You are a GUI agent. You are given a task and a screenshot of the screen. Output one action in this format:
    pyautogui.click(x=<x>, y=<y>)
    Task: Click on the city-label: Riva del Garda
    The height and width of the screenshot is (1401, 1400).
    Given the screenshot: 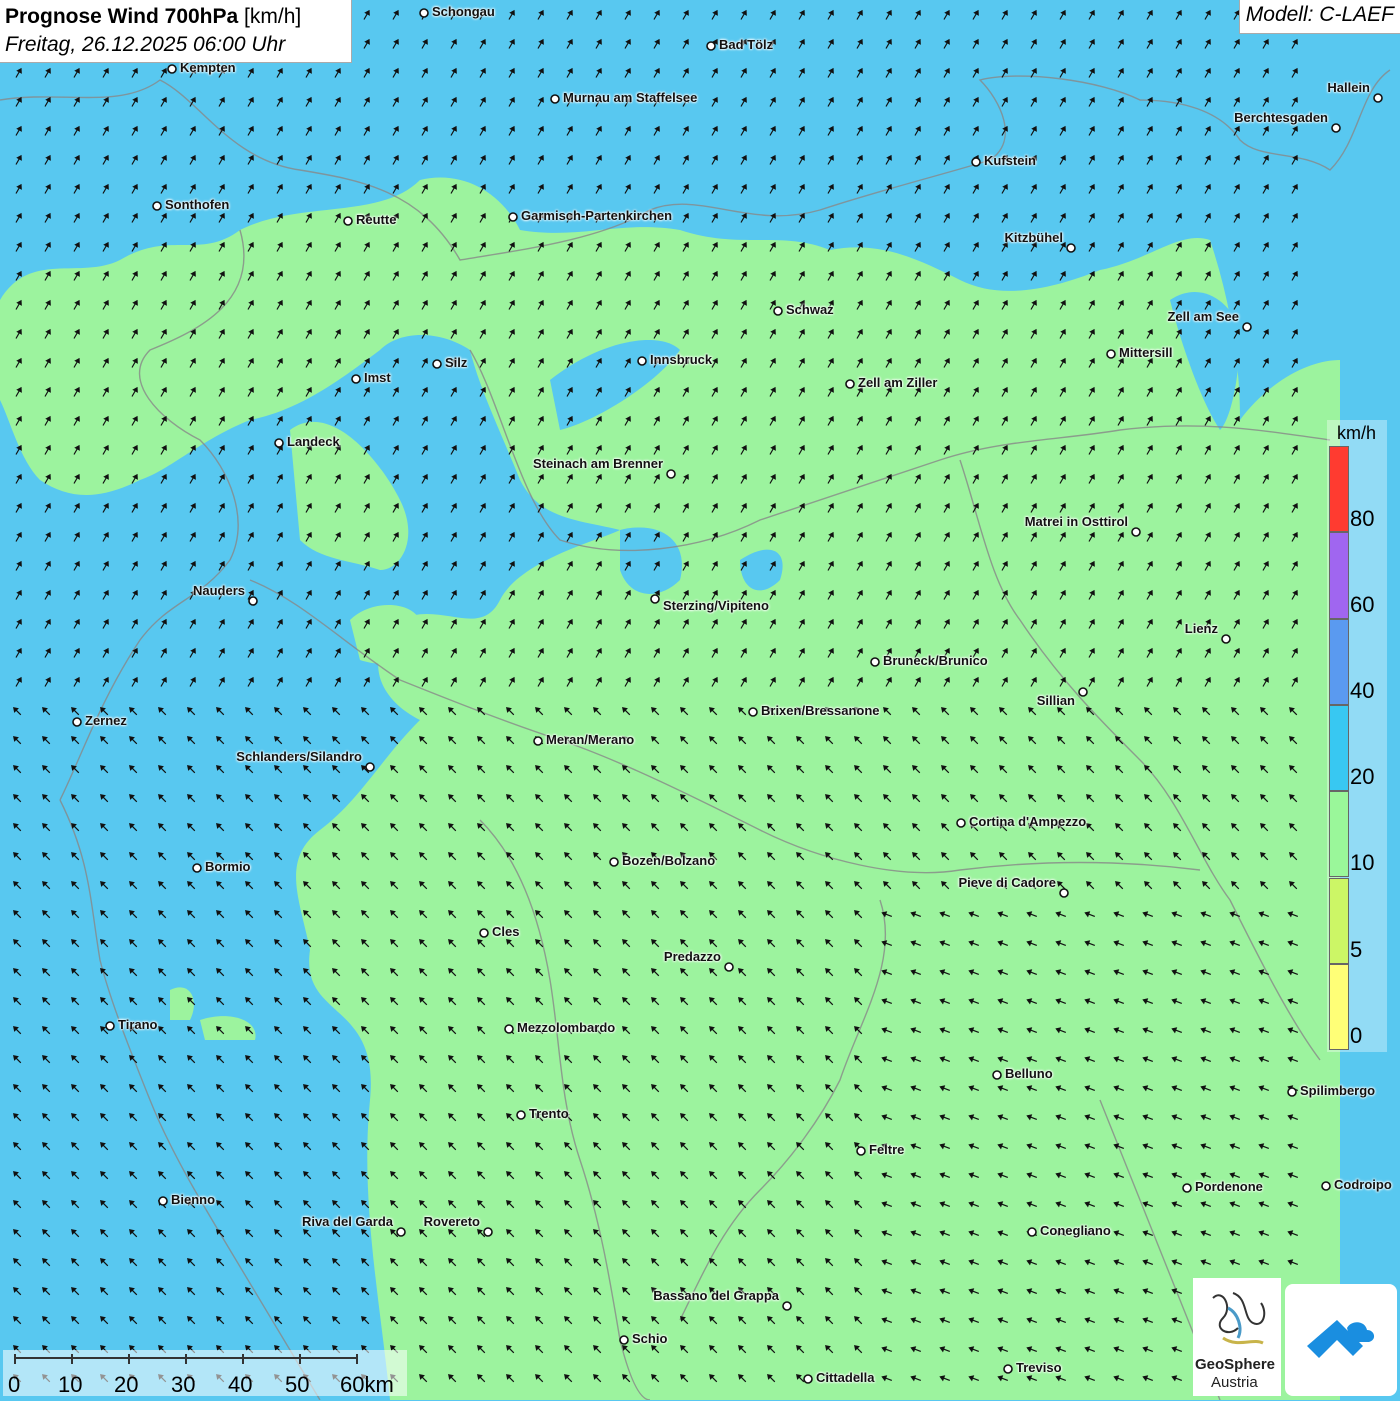 What is the action you would take?
    pyautogui.click(x=347, y=1221)
    